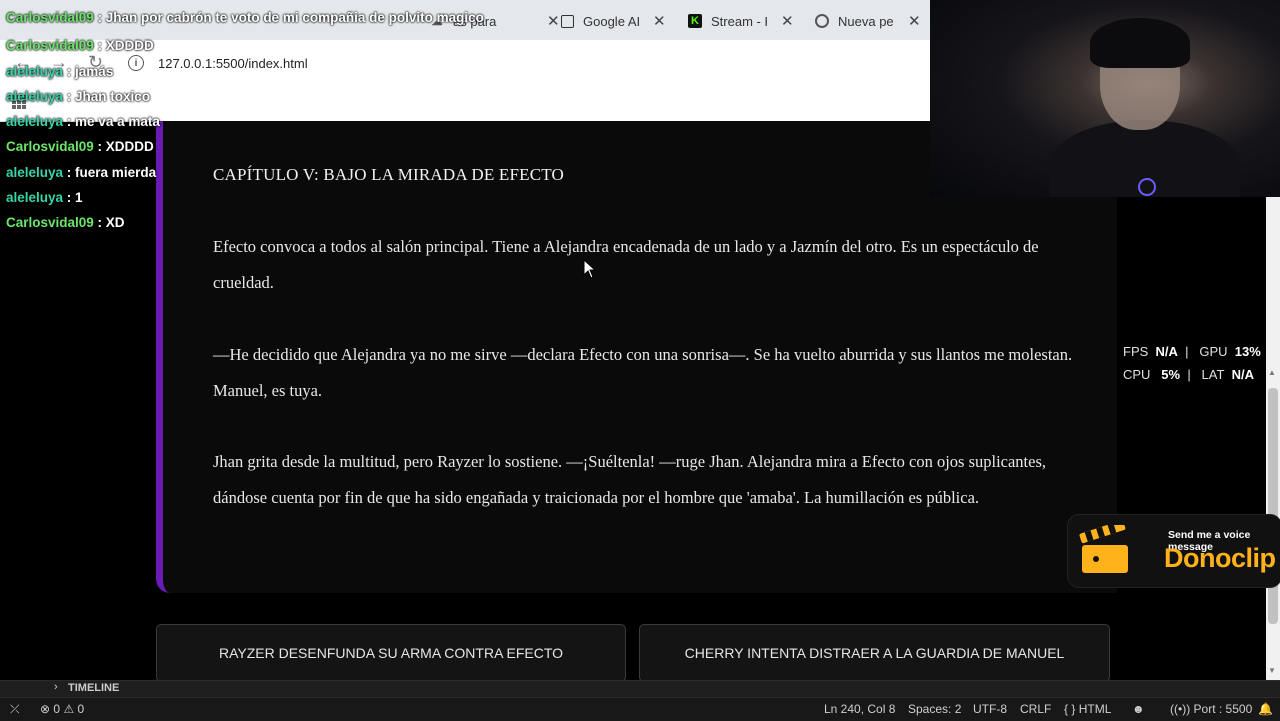 This screenshot has width=1280, height=721. I want to click on chat-message: aleleluya : jamás, so click(60, 71).